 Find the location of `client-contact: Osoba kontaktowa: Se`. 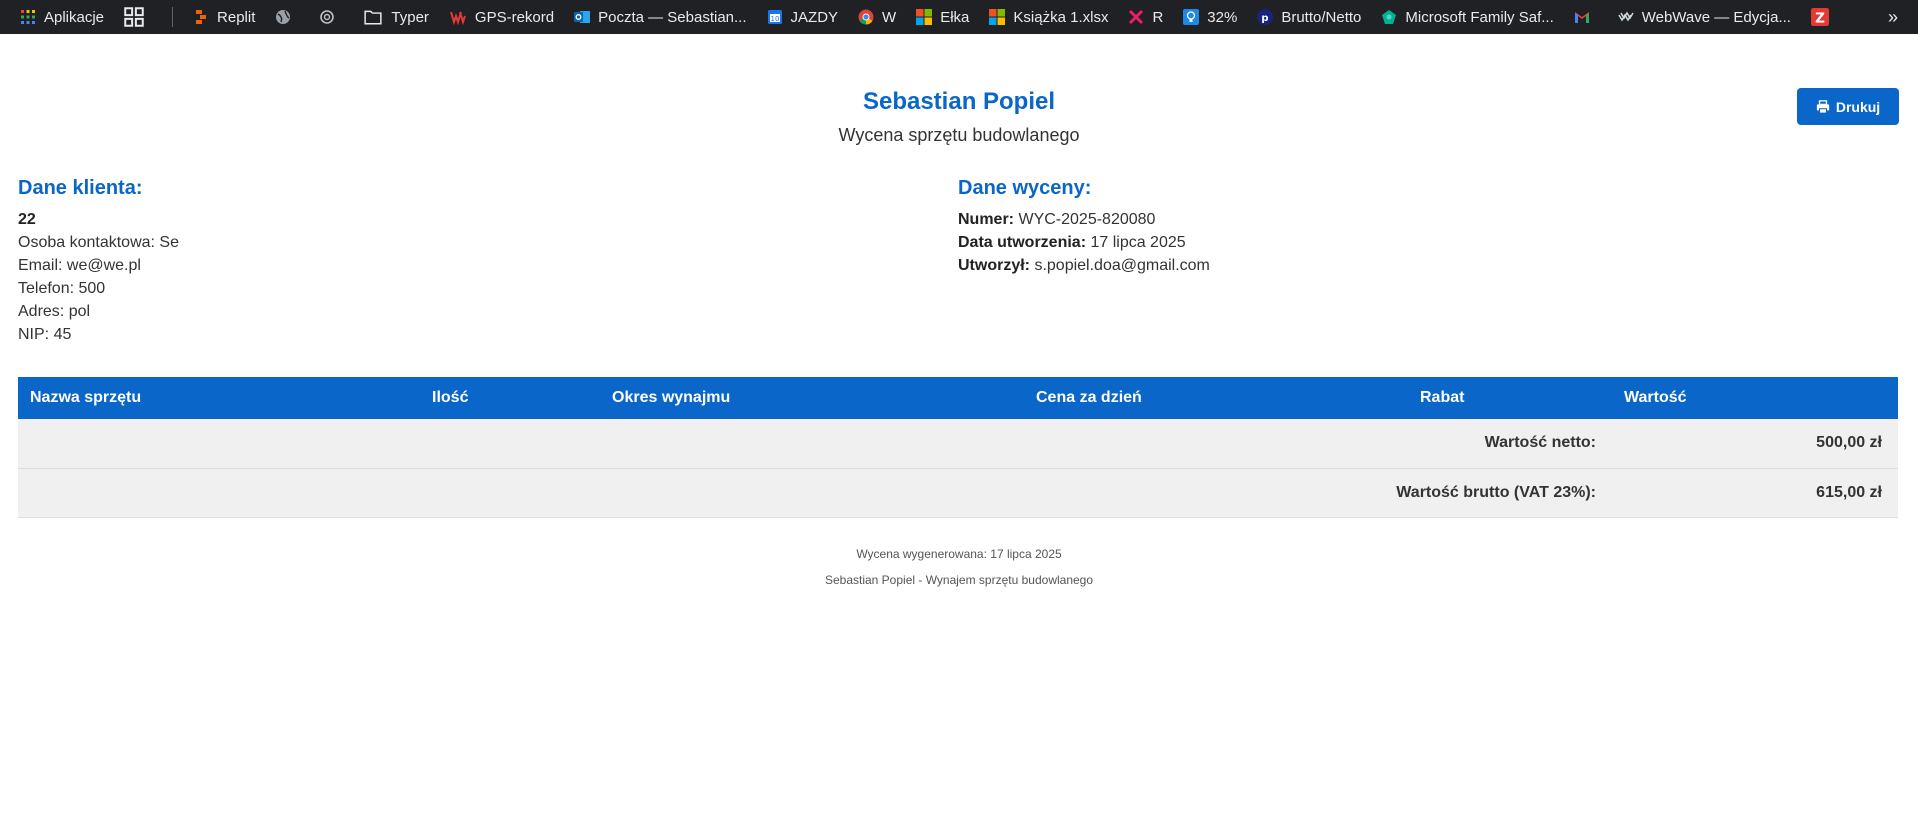

client-contact: Osoba kontaktowa: Se is located at coordinates (98, 242).